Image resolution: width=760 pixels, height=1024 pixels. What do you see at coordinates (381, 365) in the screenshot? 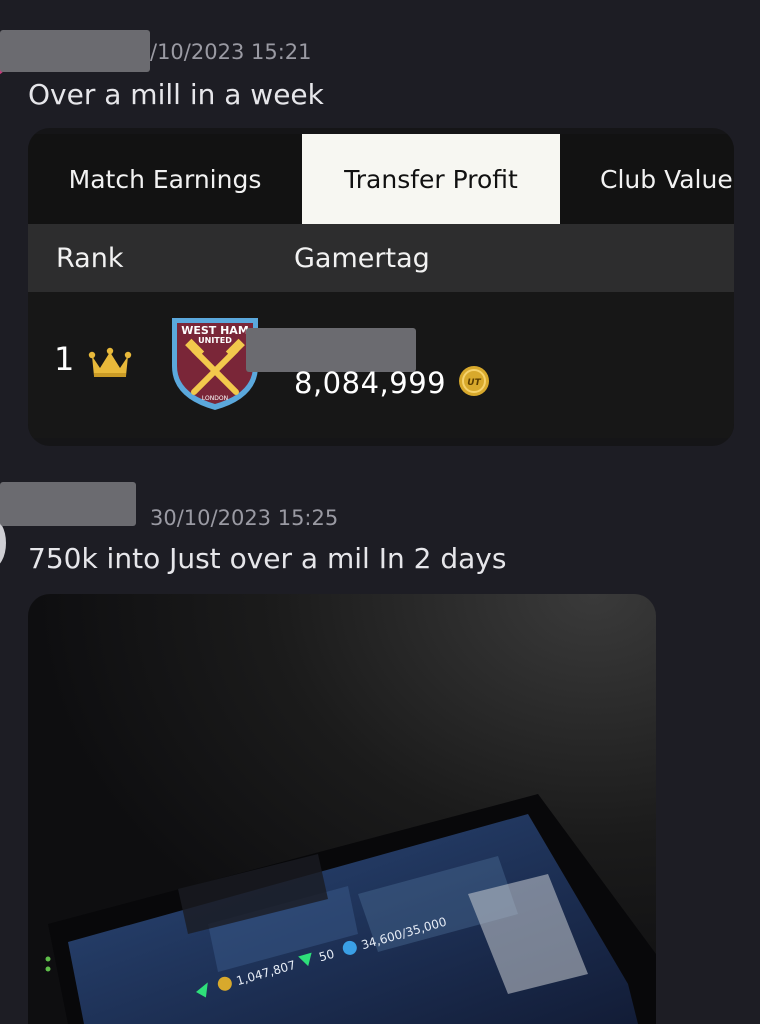
I see `table-row: 1 WEST HAM UNITED LONDON 8,084,999 UT` at bounding box center [381, 365].